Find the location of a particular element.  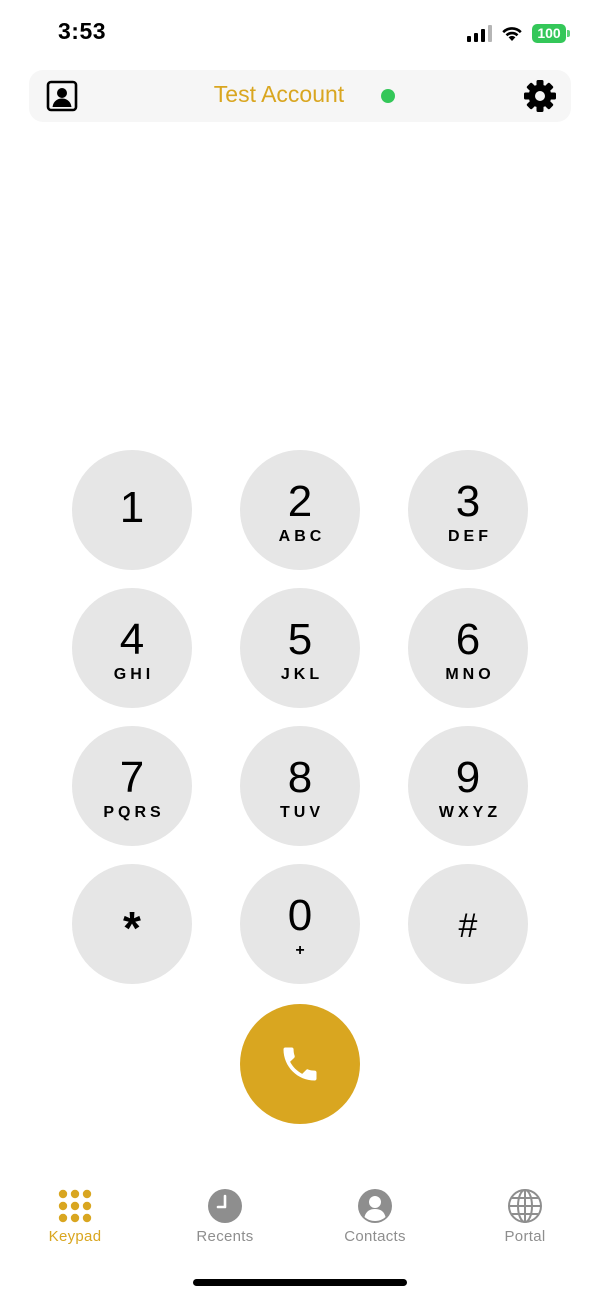

key-digit: 1 is located at coordinates (132, 507).